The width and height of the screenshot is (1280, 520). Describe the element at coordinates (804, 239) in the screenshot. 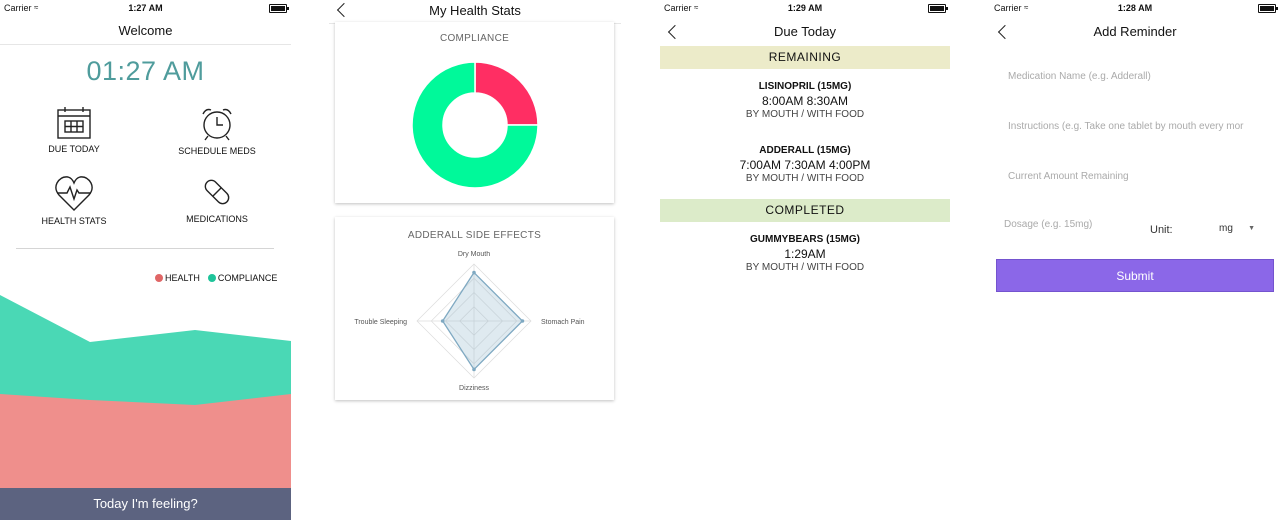

I see `medication-name: GUMMYBEARS (15MG)` at that location.